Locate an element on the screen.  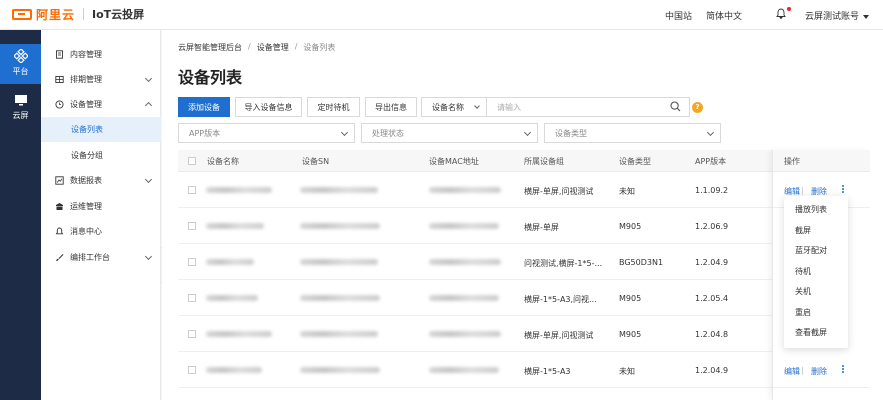
more-actions-menu: 播放列表 截屏 蓝牙配对 待机 关机 重启 查看截屏 is located at coordinates (816, 272).